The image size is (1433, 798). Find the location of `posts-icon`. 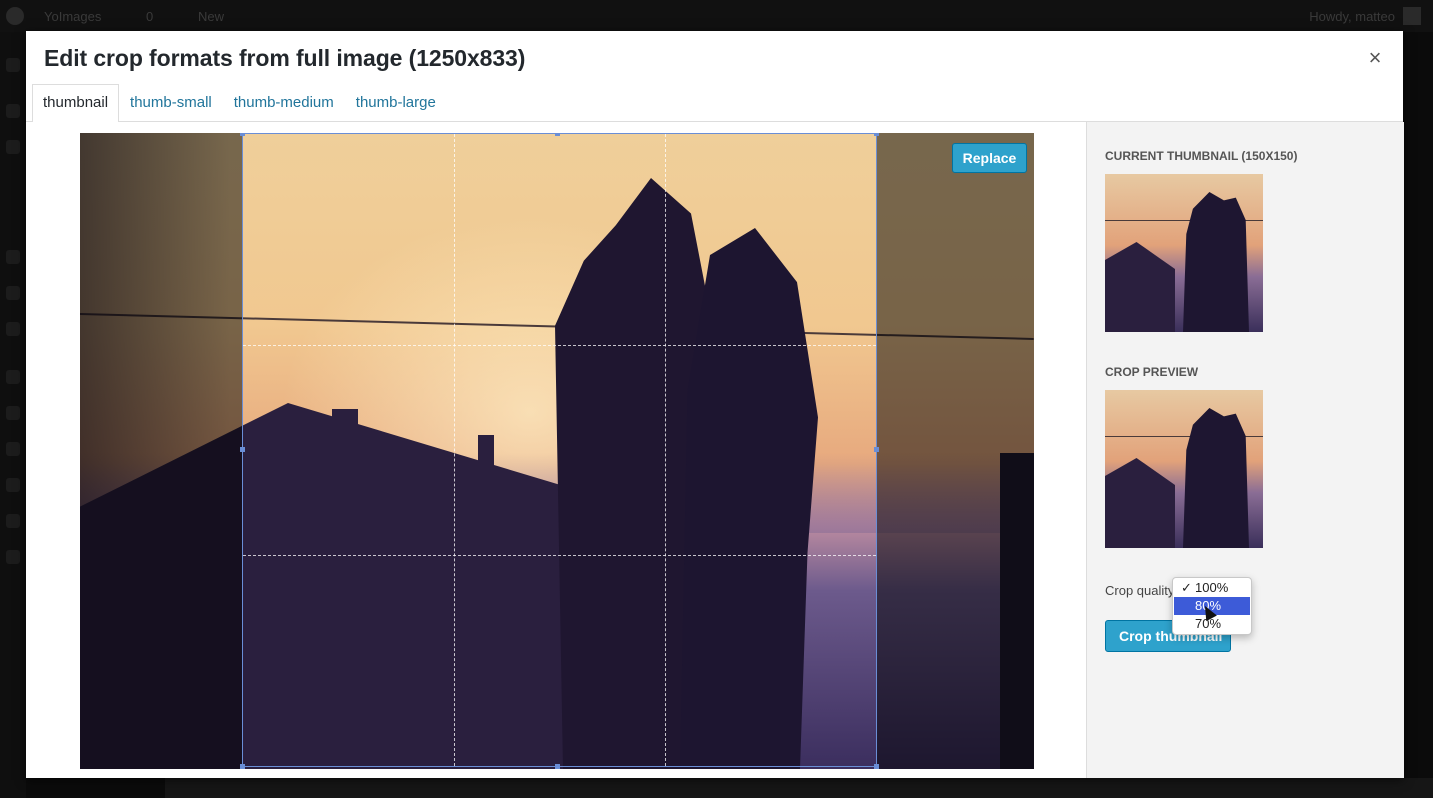

posts-icon is located at coordinates (13, 111).